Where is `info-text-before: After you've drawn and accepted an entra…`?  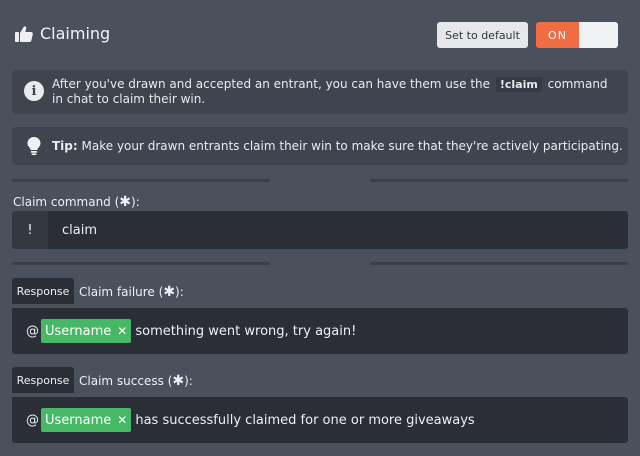 info-text-before: After you've drawn and accepted an entra… is located at coordinates (271, 84).